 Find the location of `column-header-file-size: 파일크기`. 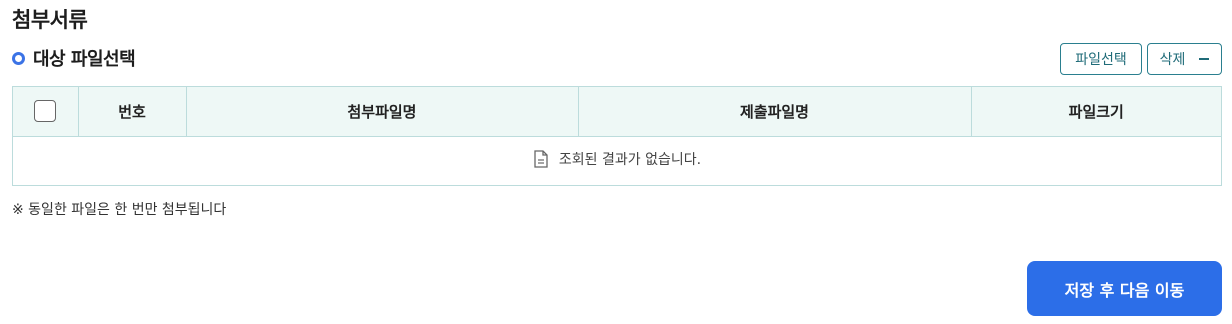

column-header-file-size: 파일크기 is located at coordinates (1096, 112).